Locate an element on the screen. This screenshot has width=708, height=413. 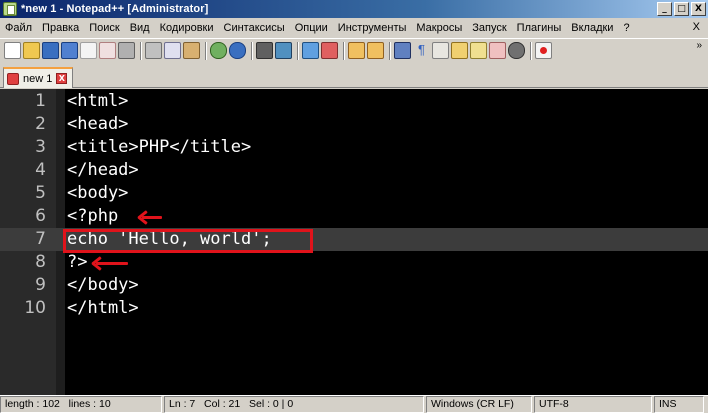
close-document-button: X is located at coordinates (696, 27).